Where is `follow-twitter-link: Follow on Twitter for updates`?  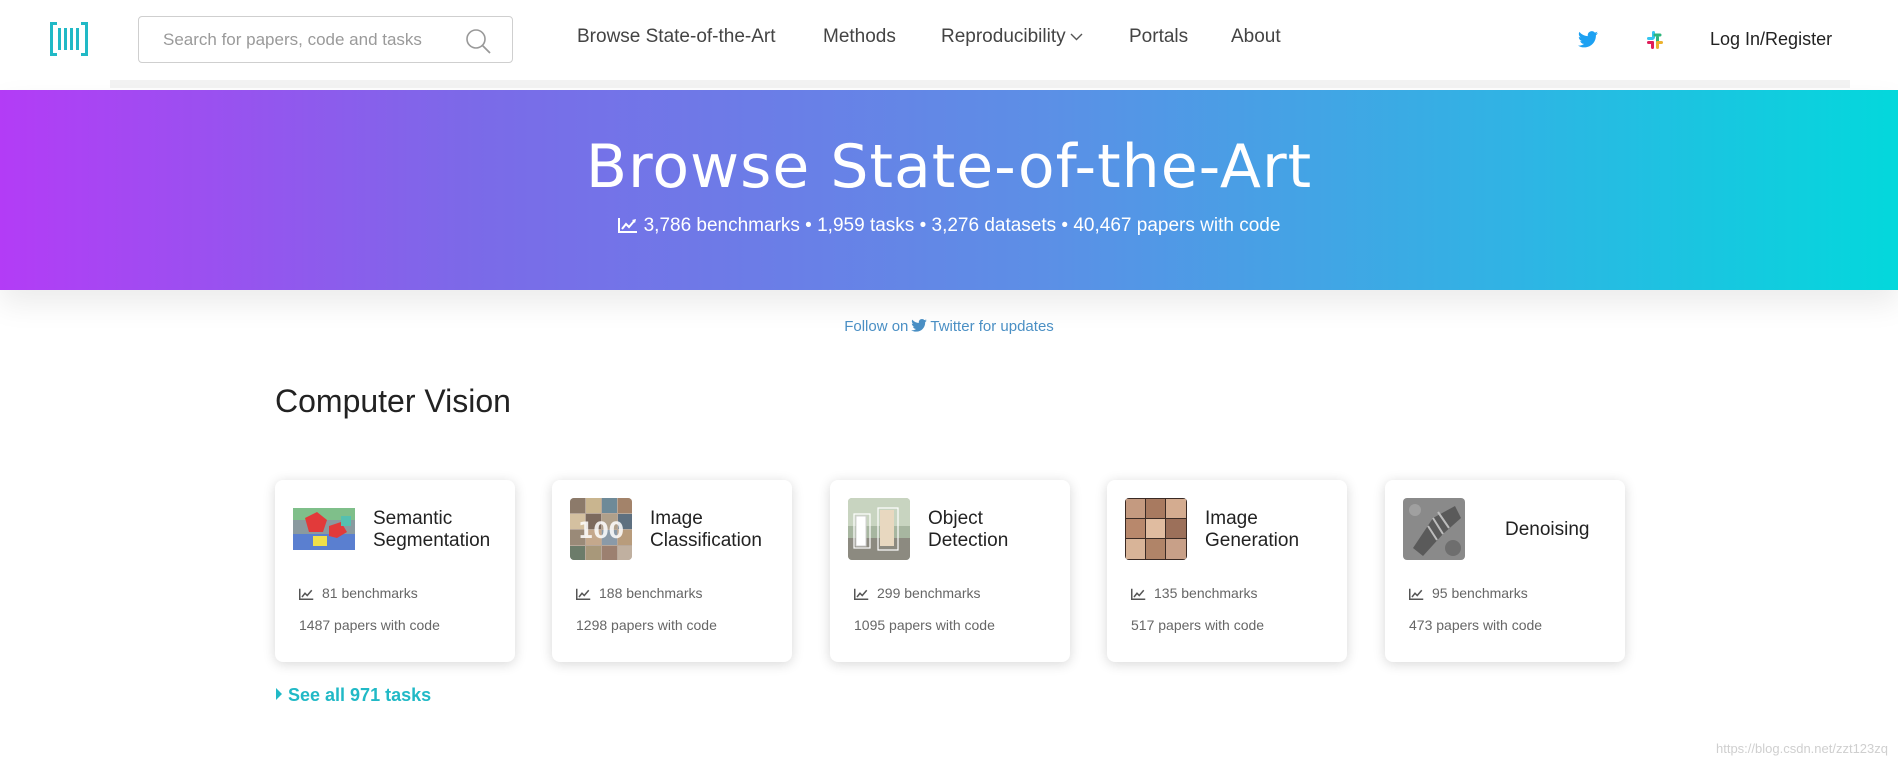
follow-twitter-link: Follow on Twitter for updates is located at coordinates (949, 326).